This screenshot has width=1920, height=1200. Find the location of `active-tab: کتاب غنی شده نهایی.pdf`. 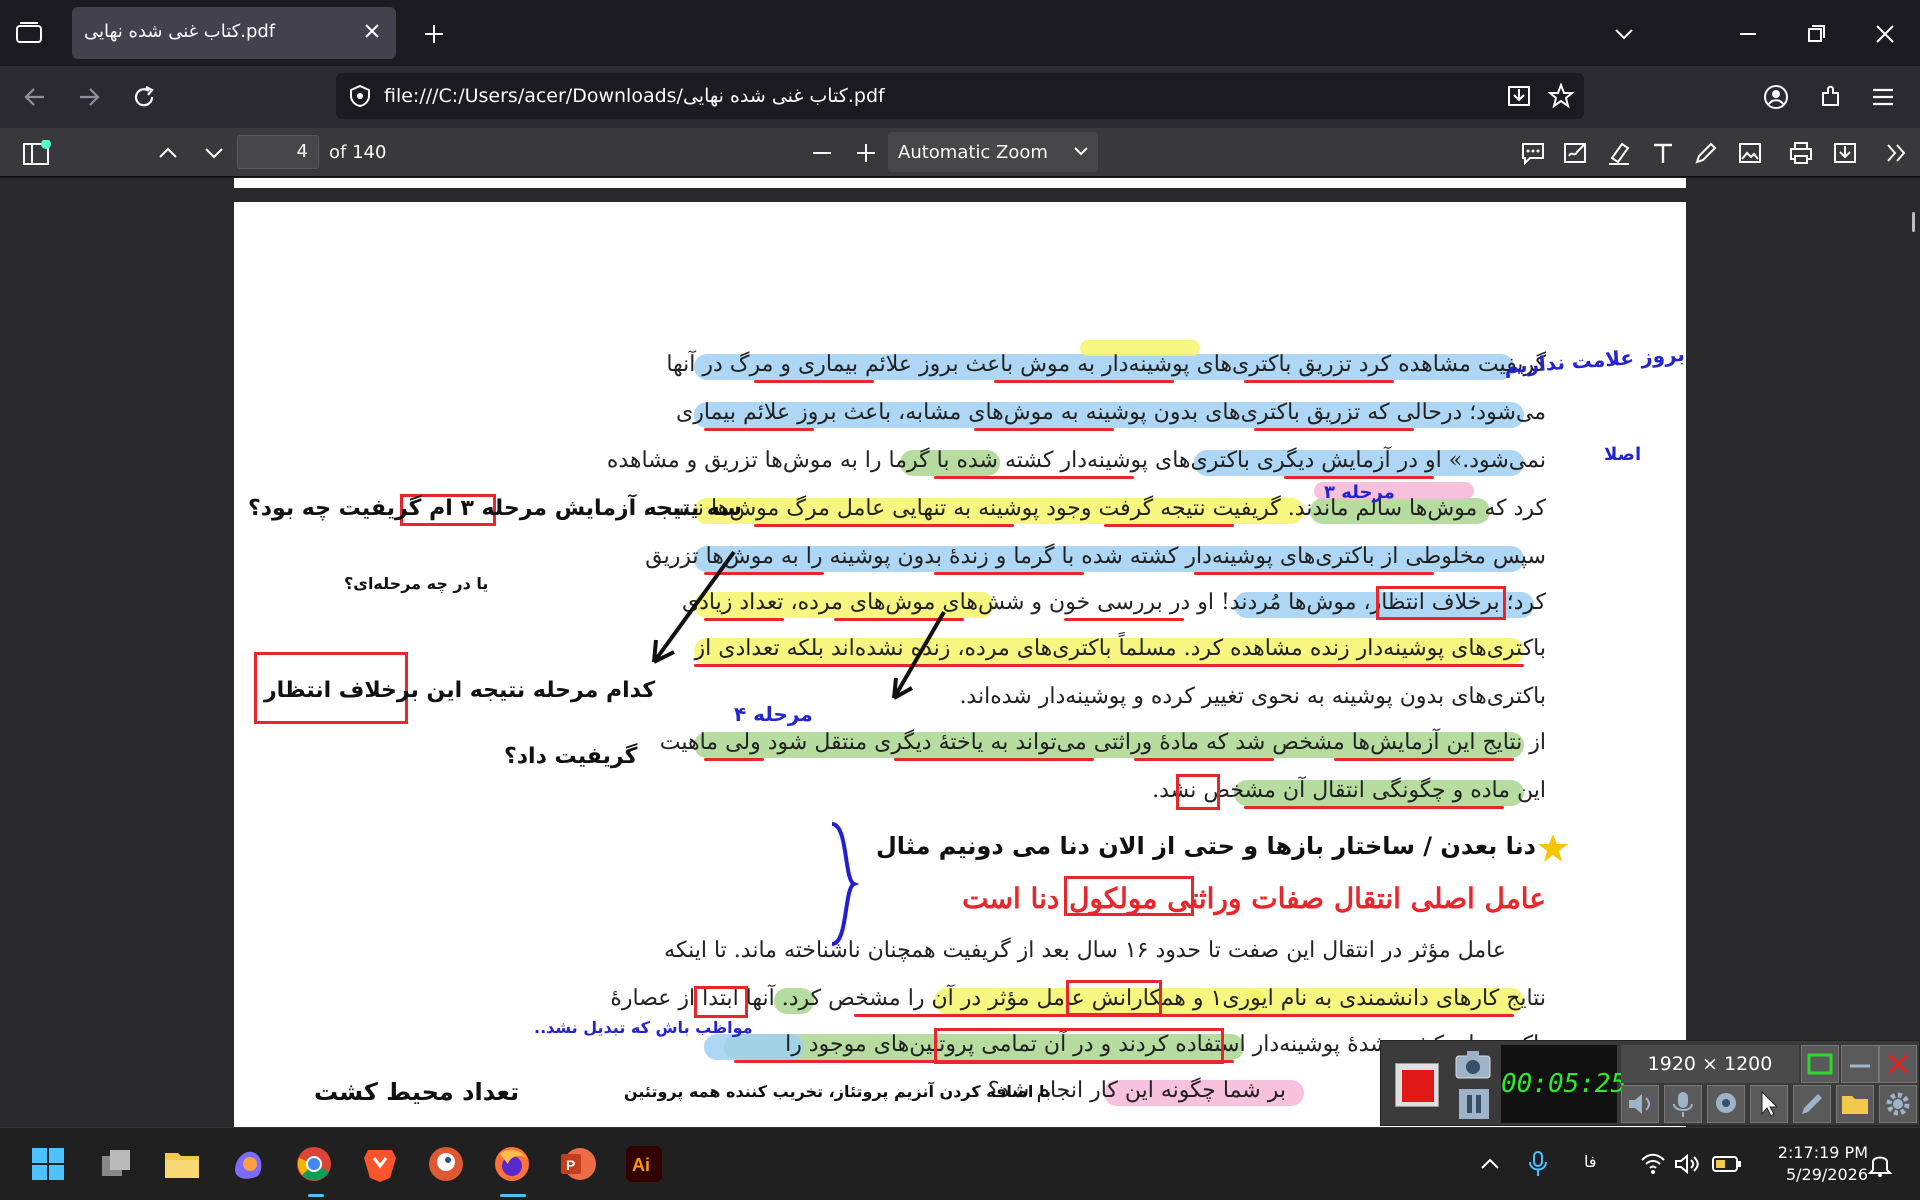

active-tab: کتاب غنی شده نهایی.pdf is located at coordinates (234, 33).